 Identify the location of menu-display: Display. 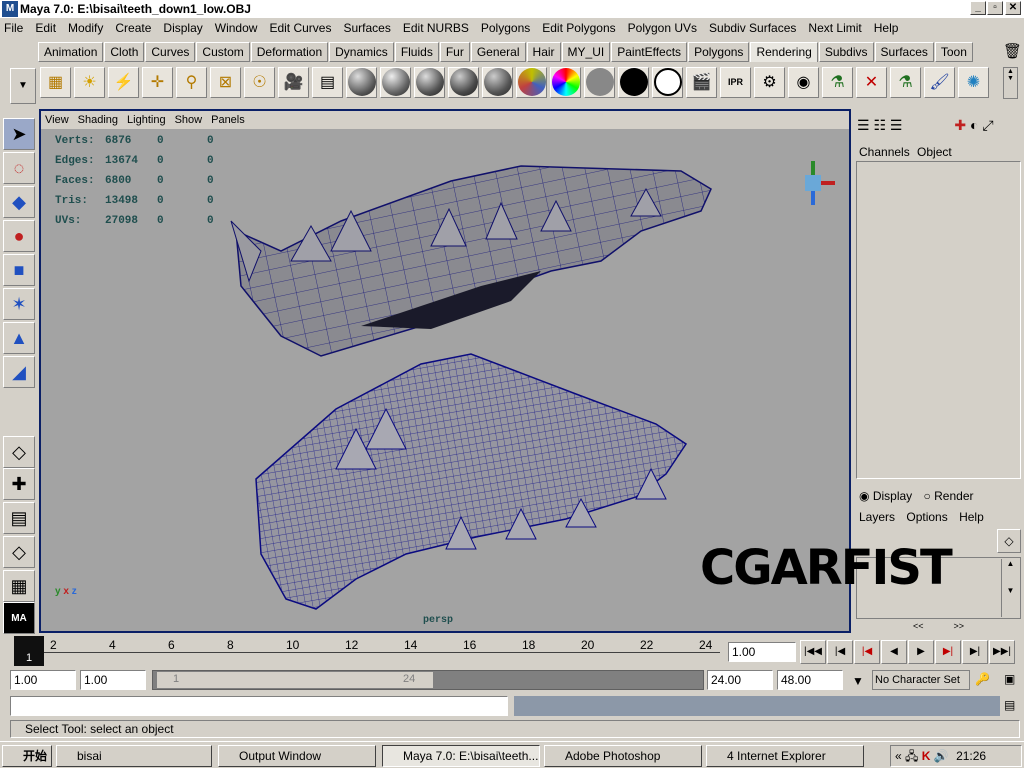
(182, 28).